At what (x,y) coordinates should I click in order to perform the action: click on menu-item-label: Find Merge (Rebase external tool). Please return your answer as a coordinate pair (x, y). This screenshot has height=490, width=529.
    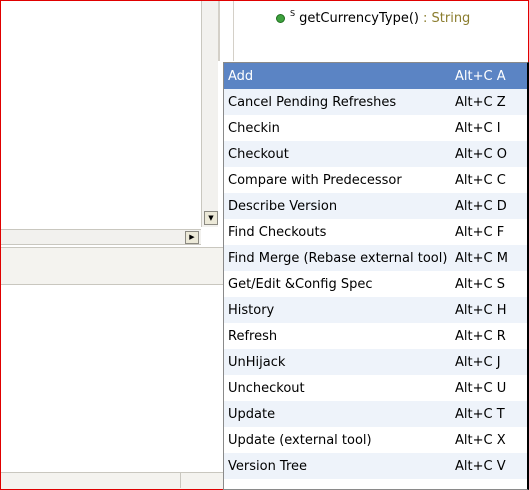
    Looking at the image, I should click on (338, 258).